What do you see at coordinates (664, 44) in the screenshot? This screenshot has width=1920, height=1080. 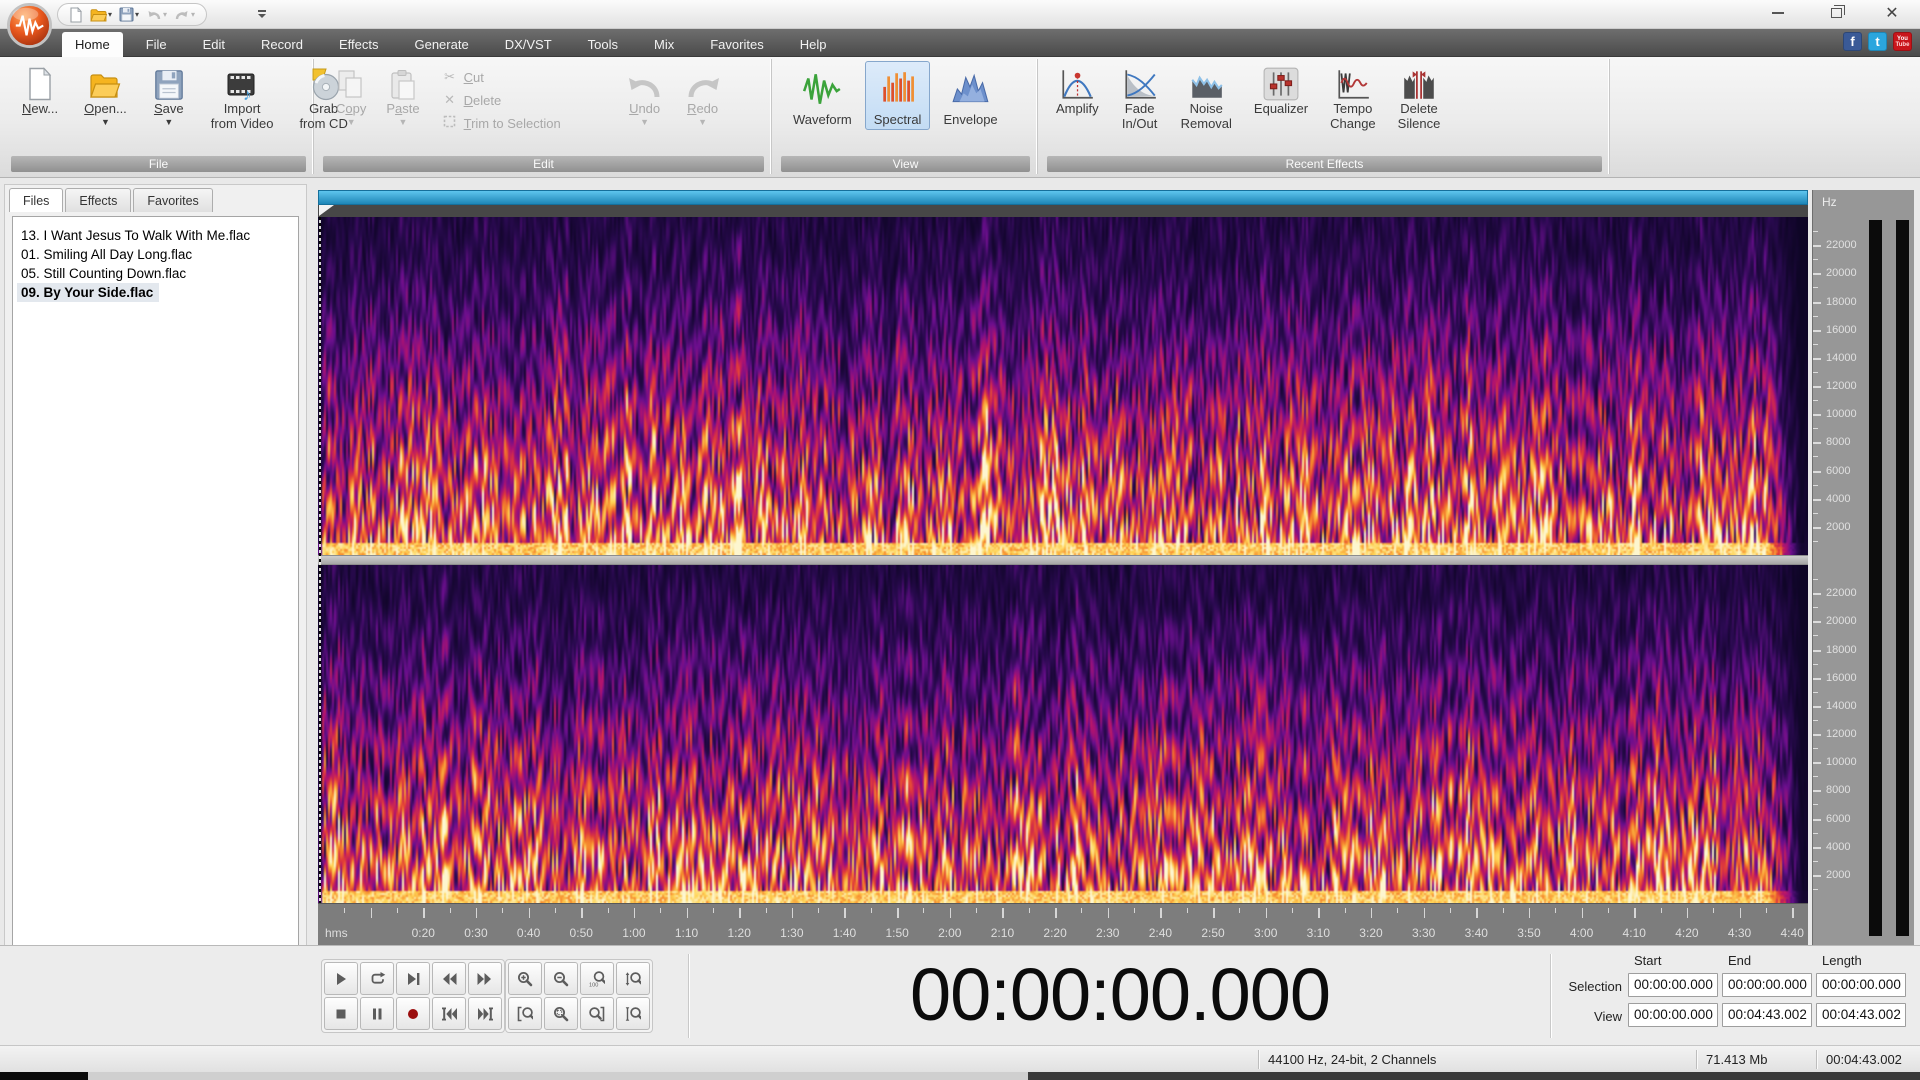 I see `tab-mix: Mix` at bounding box center [664, 44].